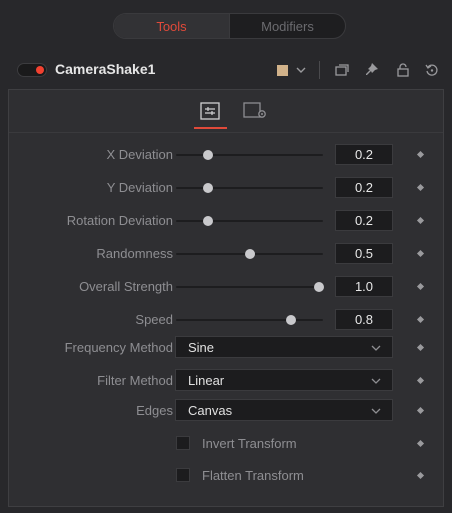 This screenshot has width=452, height=513. Describe the element at coordinates (172, 26) in the screenshot. I see `tab-tools: Tools` at that location.